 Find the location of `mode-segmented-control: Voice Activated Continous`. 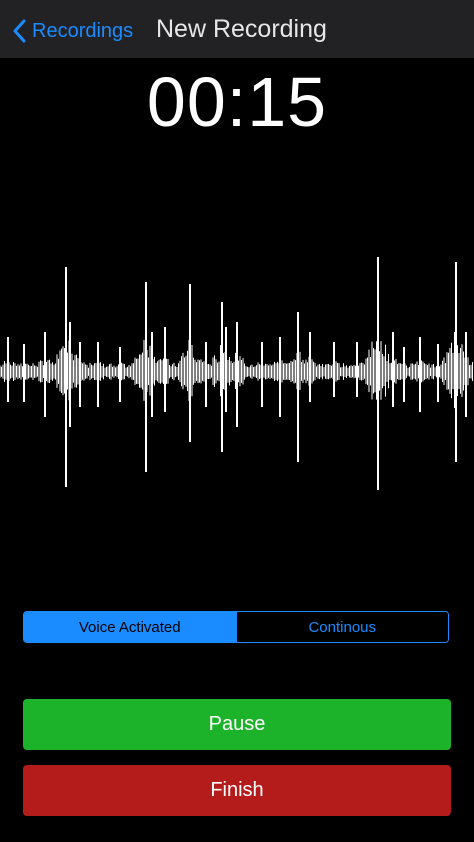

mode-segmented-control: Voice Activated Continous is located at coordinates (236, 627).